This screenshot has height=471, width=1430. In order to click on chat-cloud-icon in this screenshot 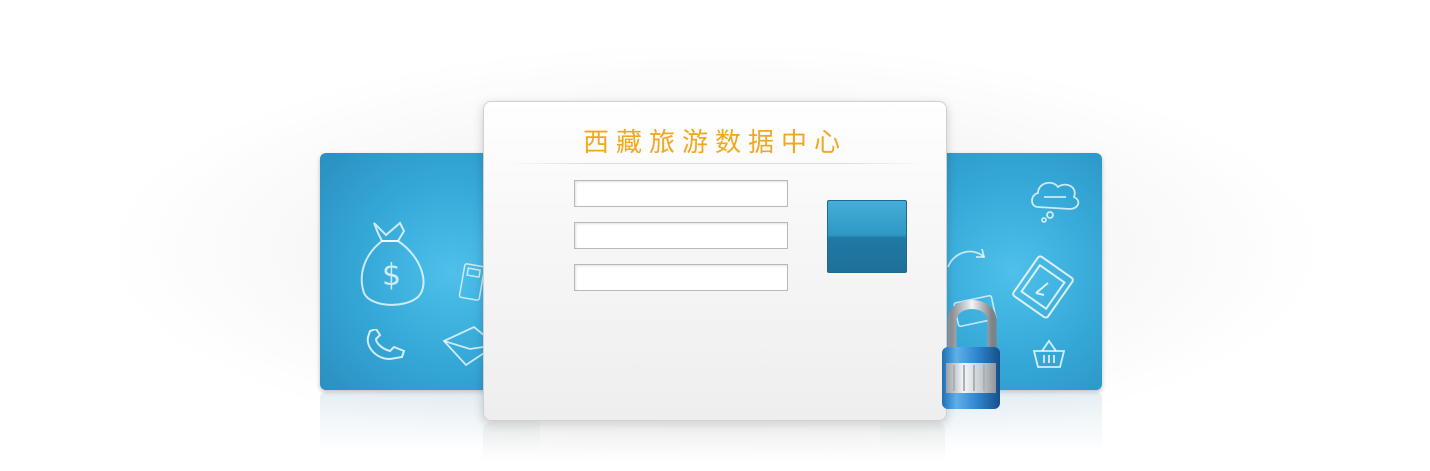, I will do `click(1055, 200)`.